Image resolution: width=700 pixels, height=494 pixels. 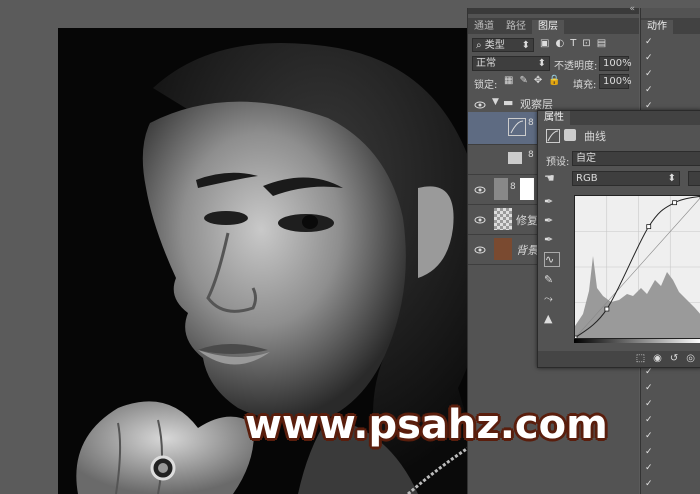 What do you see at coordinates (619, 359) in the screenshot?
I see `properties-bottom-bar: ⬚ ◉ ↺ ◎` at bounding box center [619, 359].